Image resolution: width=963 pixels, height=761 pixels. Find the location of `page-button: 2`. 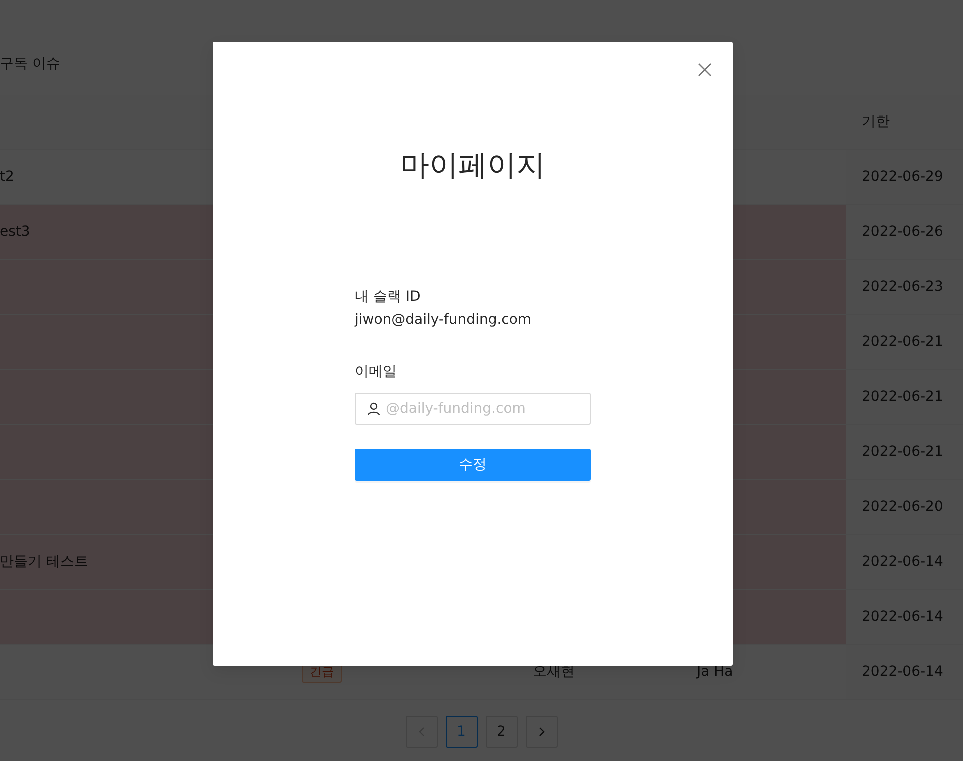

page-button: 2 is located at coordinates (502, 732).